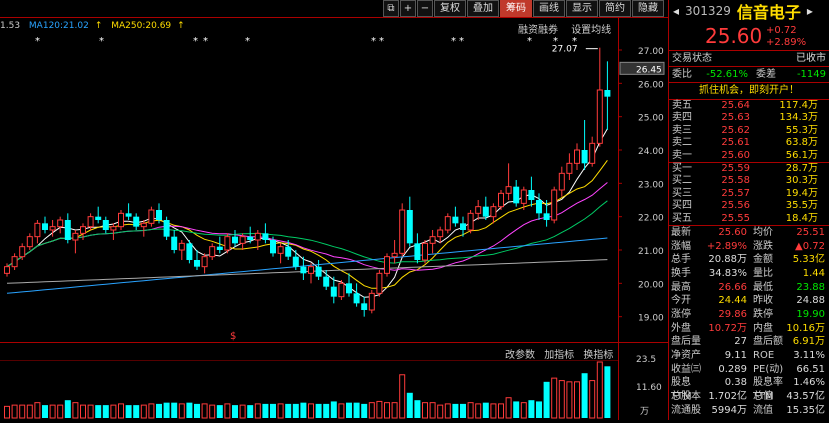  Describe the element at coordinates (615, 8) in the screenshot. I see `simple-button: 简约` at that location.